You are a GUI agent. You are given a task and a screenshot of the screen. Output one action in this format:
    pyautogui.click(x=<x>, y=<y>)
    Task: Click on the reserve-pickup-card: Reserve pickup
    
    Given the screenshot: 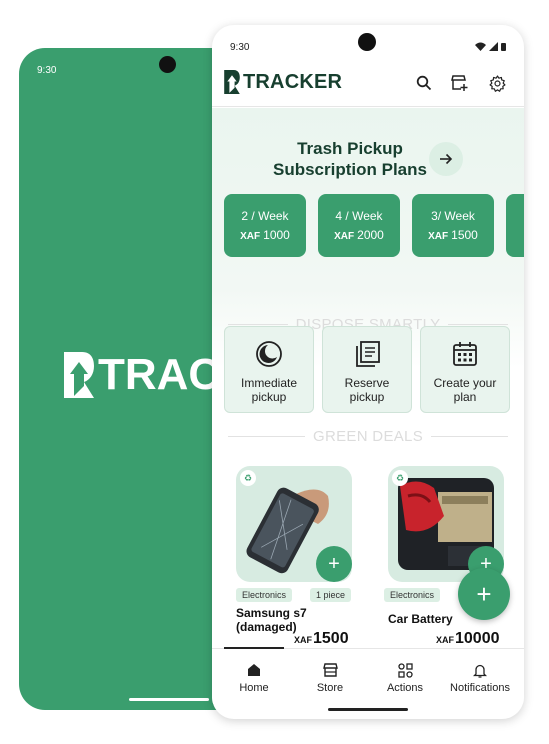 What is the action you would take?
    pyautogui.click(x=367, y=369)
    